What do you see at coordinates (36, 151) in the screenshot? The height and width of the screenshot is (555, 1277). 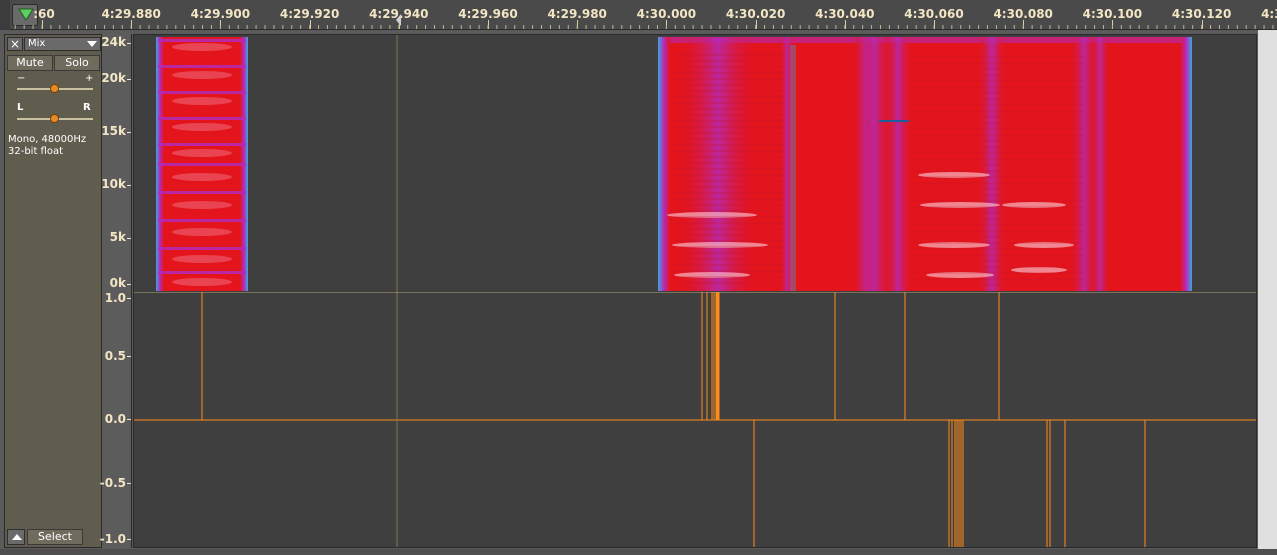 I see `track-sample-format-info: 32-bit float` at bounding box center [36, 151].